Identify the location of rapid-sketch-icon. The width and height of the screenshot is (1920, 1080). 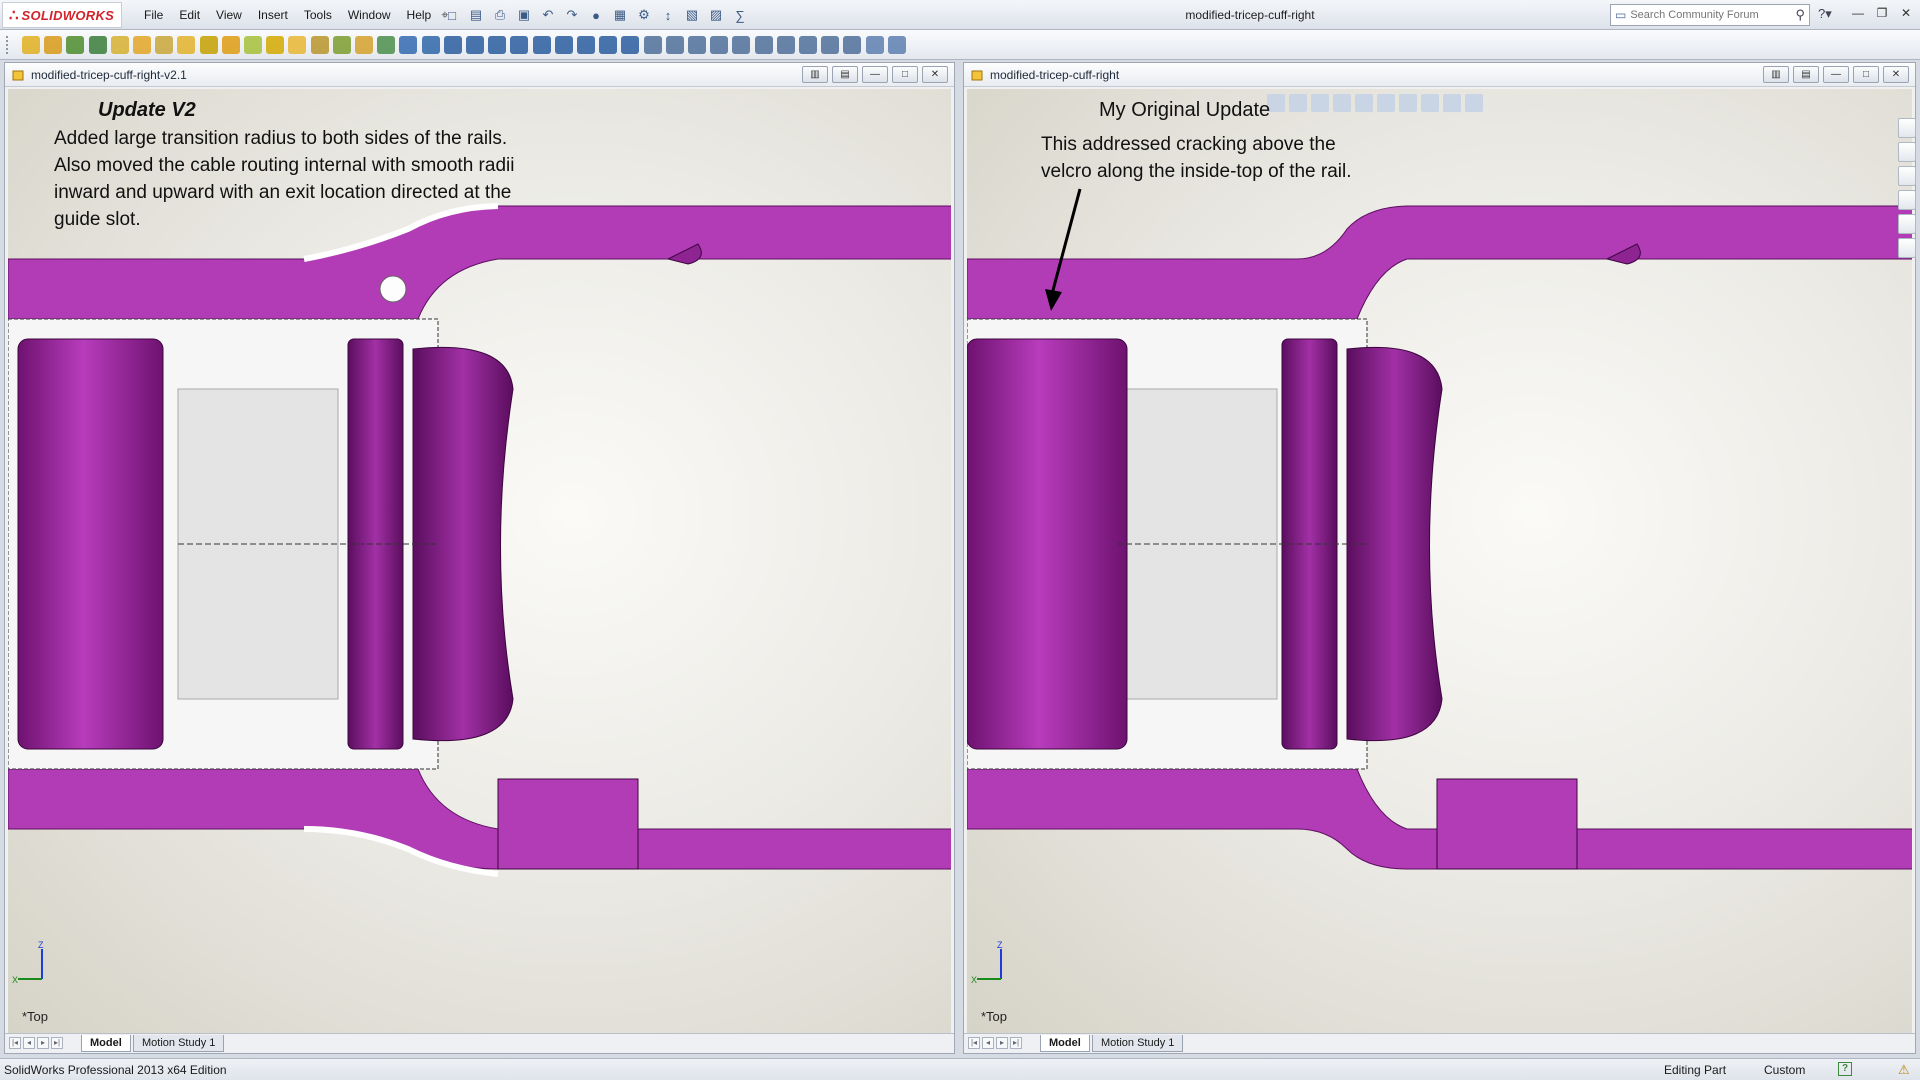
(830, 45).